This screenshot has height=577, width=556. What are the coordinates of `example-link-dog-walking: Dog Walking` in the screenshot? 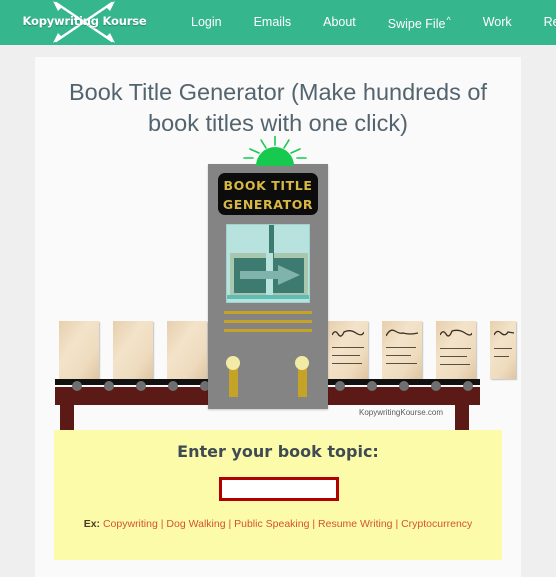 It's located at (195, 524).